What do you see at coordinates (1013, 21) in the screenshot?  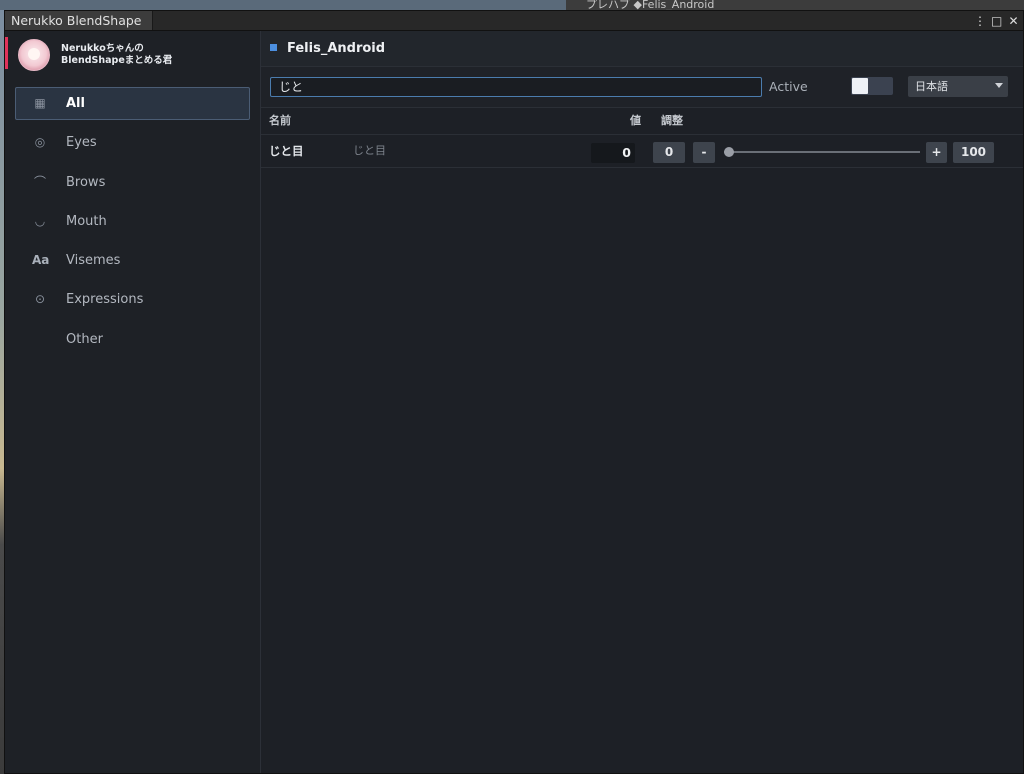 I see `close-icon: ✕` at bounding box center [1013, 21].